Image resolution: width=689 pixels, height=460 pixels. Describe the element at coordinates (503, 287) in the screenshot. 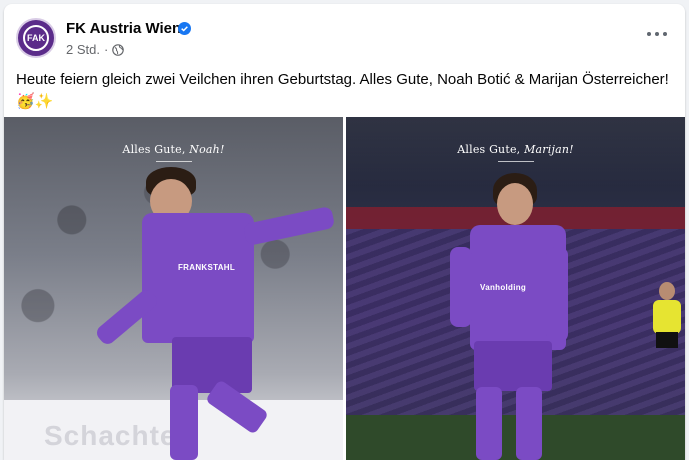

I see `jersey-sponsor: Vanholding` at that location.